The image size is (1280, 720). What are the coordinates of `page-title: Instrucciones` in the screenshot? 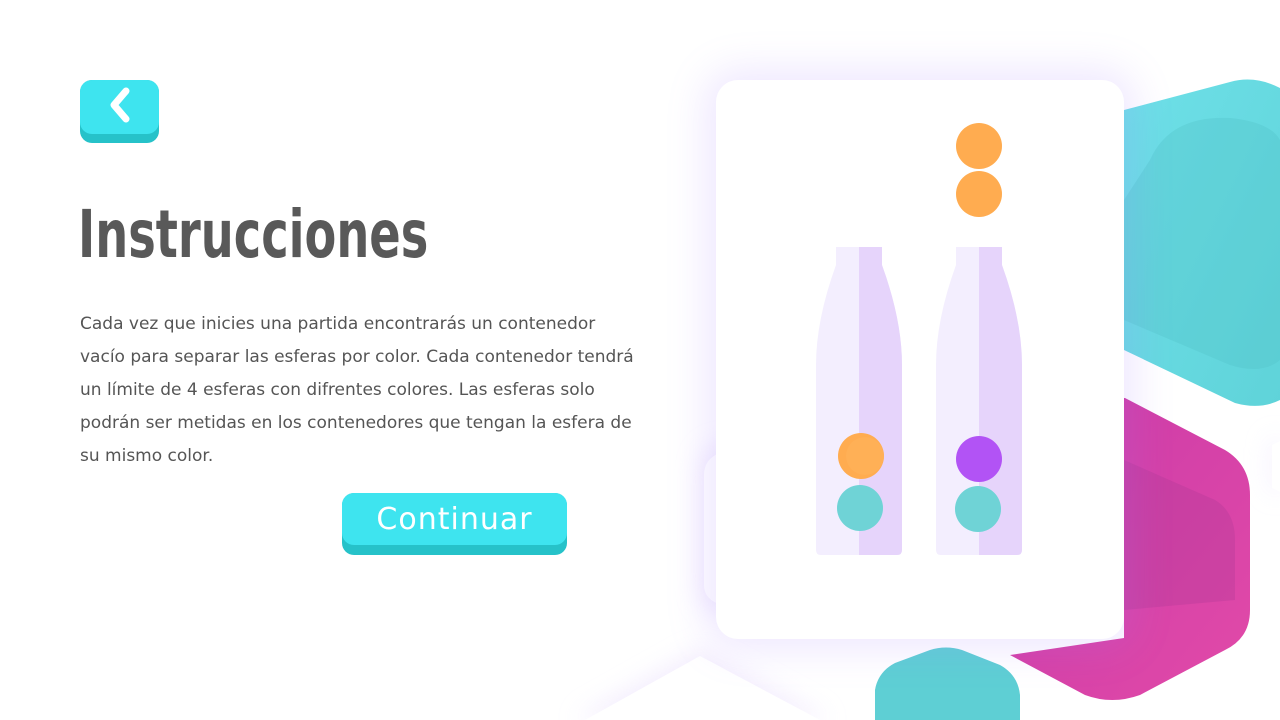 It's located at (253, 234).